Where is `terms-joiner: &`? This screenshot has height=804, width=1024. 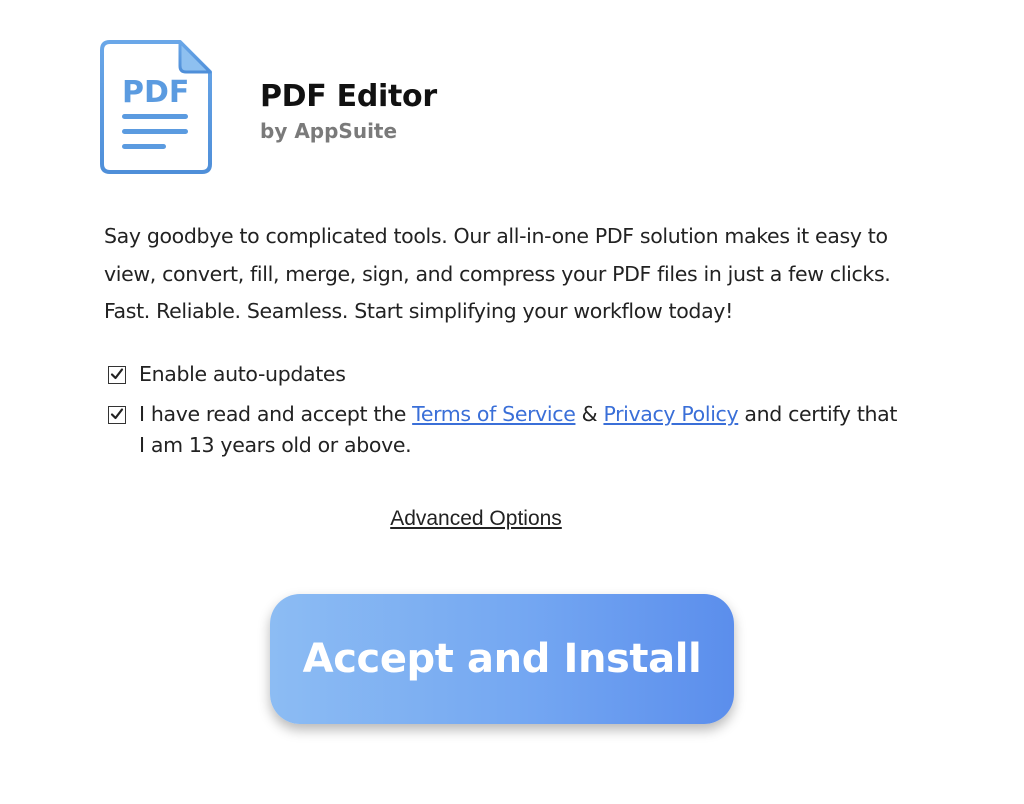 terms-joiner: & is located at coordinates (589, 414).